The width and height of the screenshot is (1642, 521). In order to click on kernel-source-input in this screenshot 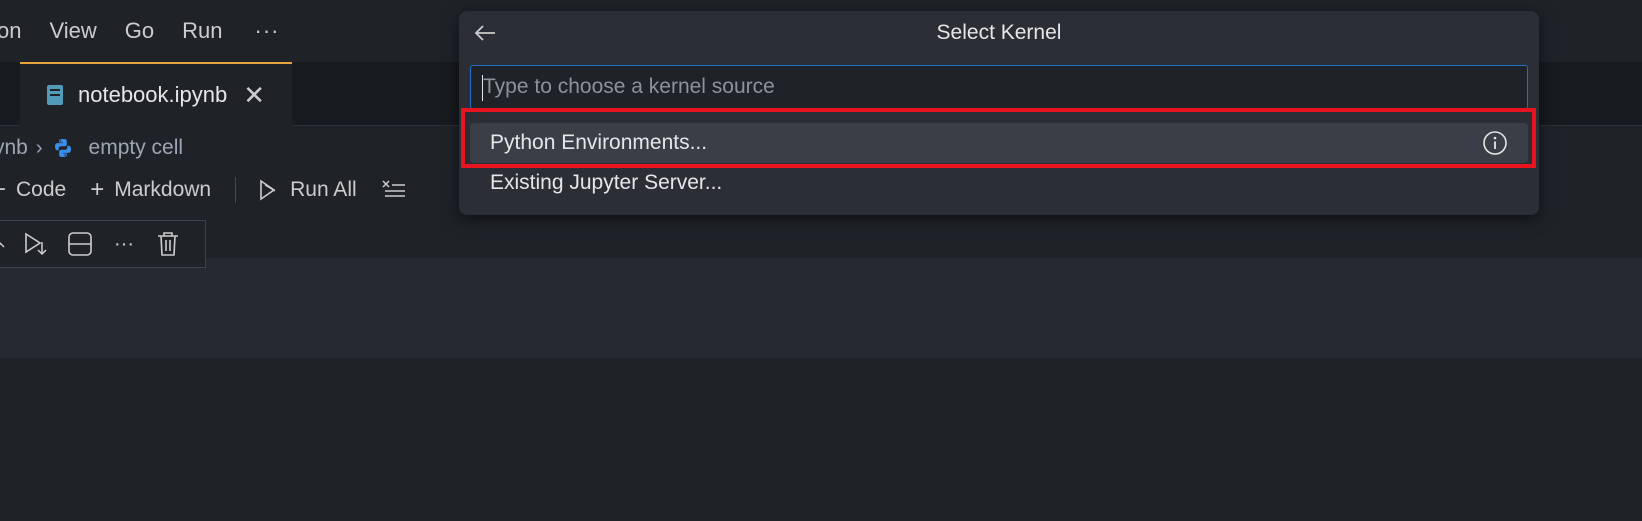, I will do `click(999, 87)`.